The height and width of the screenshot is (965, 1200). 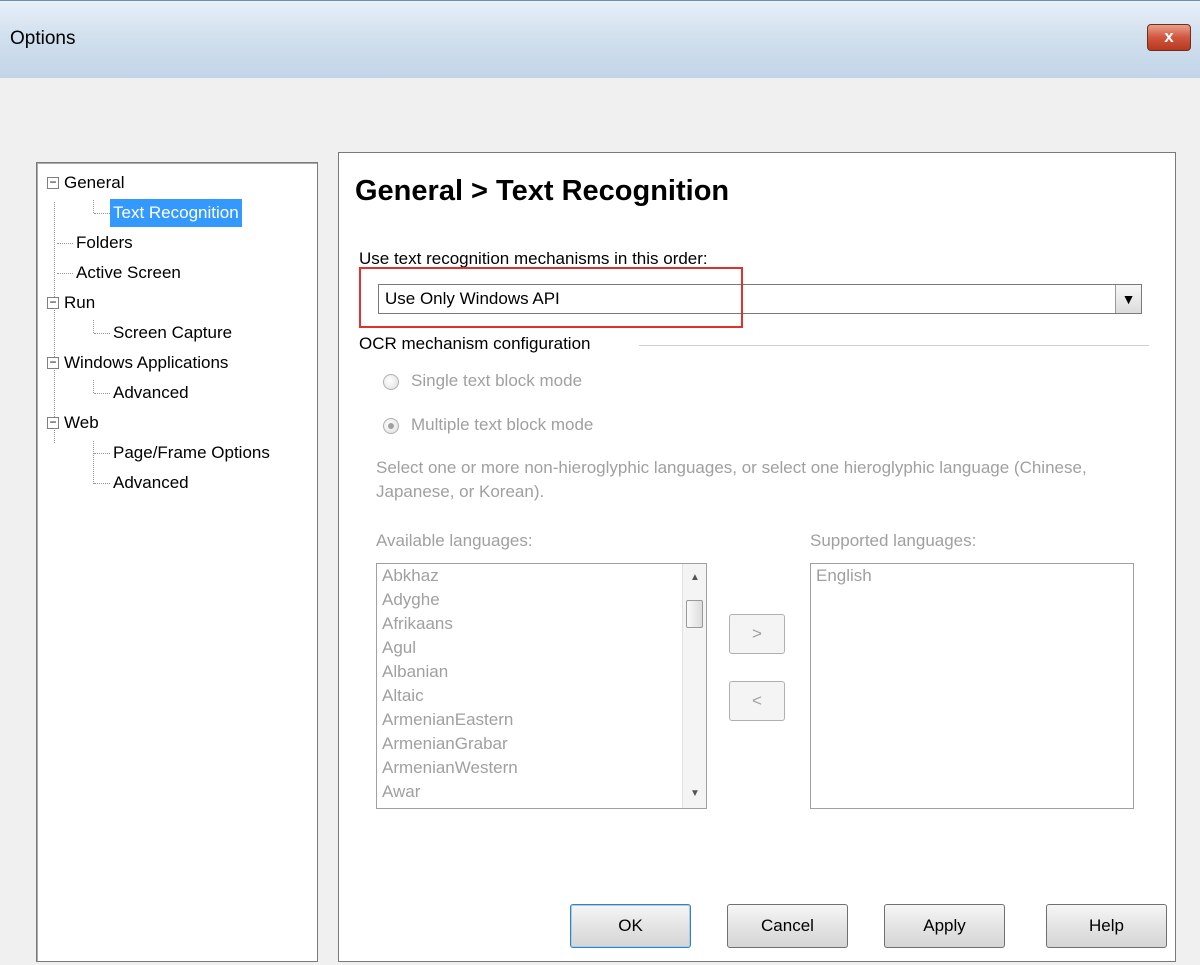 I want to click on cancel-button: Cancel, so click(x=787, y=926).